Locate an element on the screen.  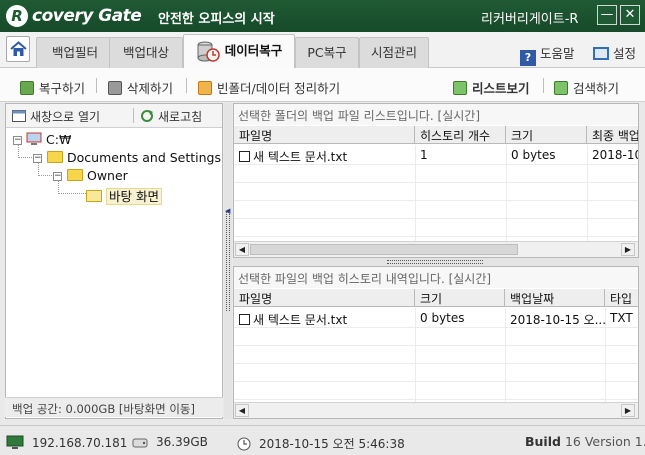
history-caption: 선택한 파일의 백업 히스토리 내역입니다. [실시간] is located at coordinates (436, 277).